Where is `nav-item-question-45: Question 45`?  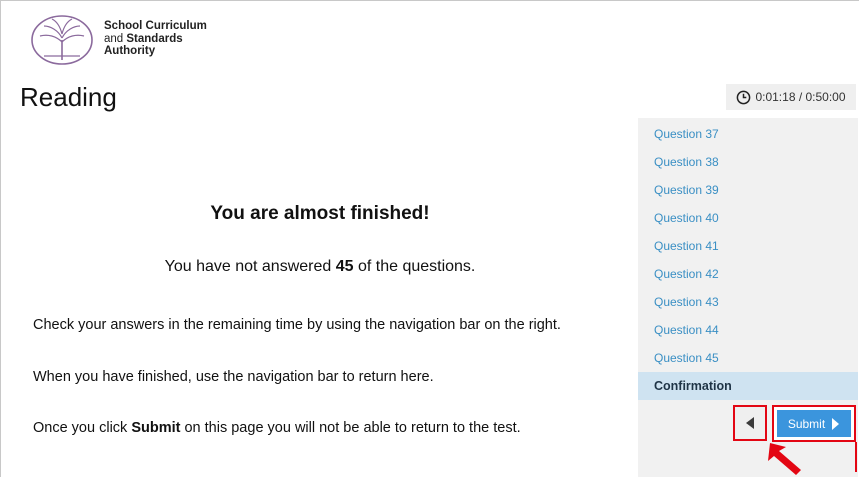
nav-item-question-45: Question 45 is located at coordinates (748, 358).